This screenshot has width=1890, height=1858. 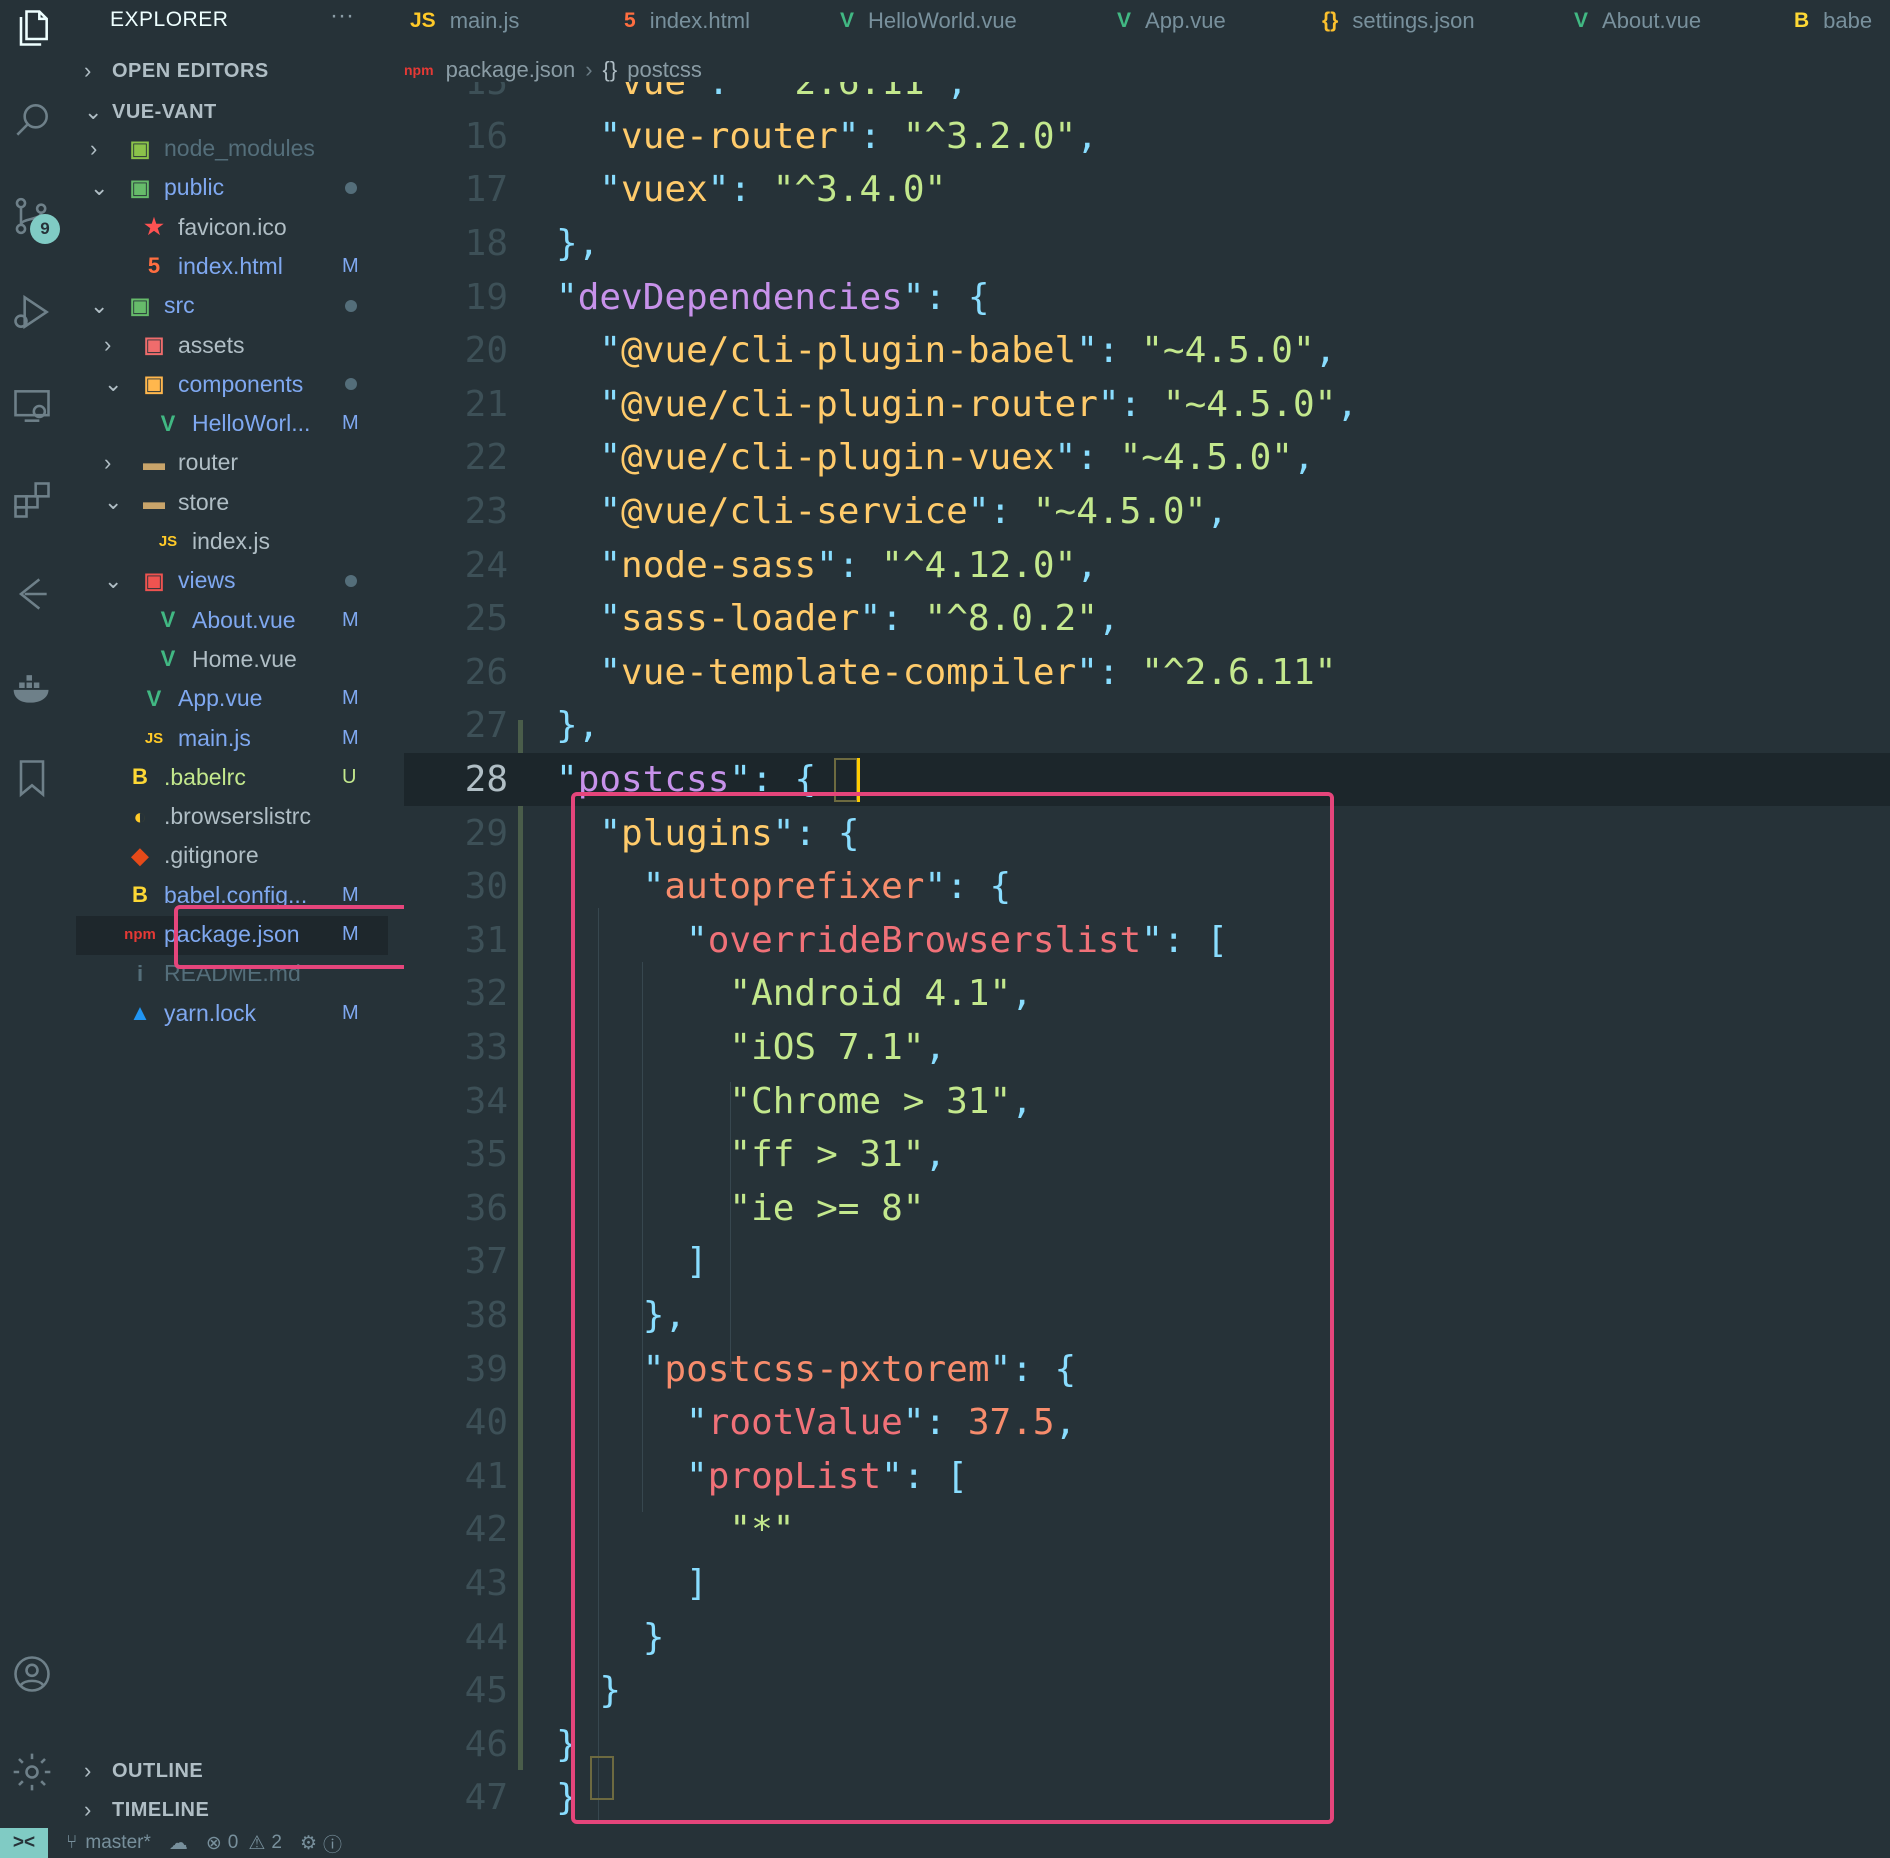 What do you see at coordinates (32, 1772) in the screenshot?
I see `settings-gear-icon` at bounding box center [32, 1772].